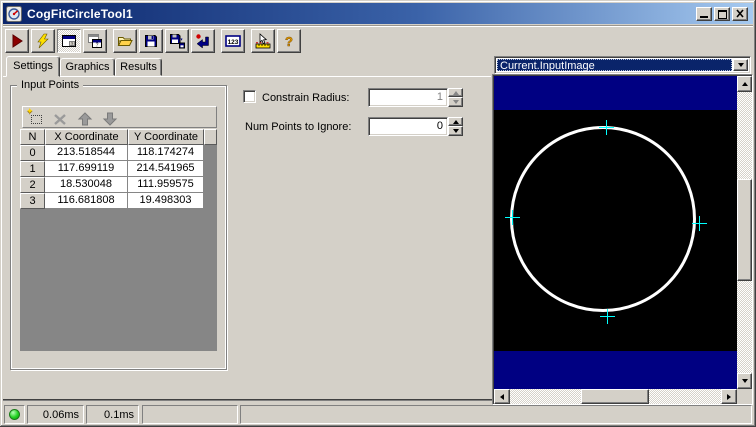  Describe the element at coordinates (80, 13) in the screenshot. I see `window-title: CogFitCircleTool1` at that location.